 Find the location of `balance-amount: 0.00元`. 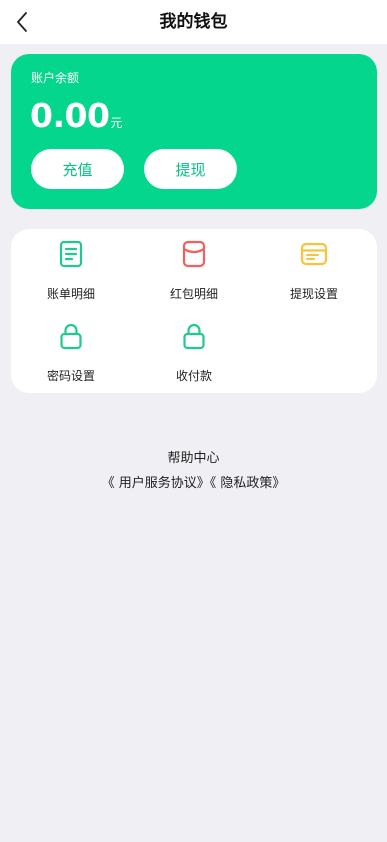

balance-amount: 0.00元 is located at coordinates (76, 115).